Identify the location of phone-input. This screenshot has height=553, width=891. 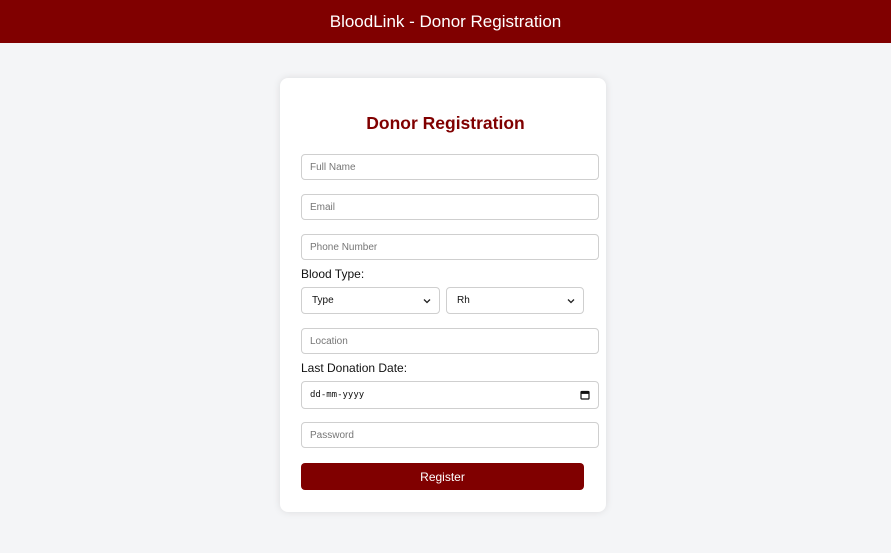
(450, 247).